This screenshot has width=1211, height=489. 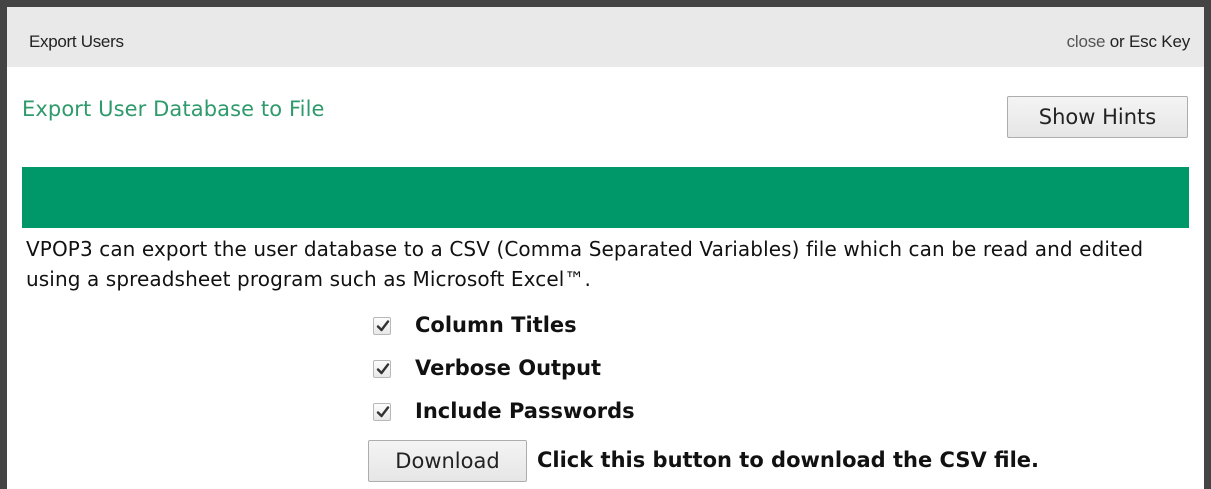 What do you see at coordinates (447, 461) in the screenshot?
I see `download-button: Download` at bounding box center [447, 461].